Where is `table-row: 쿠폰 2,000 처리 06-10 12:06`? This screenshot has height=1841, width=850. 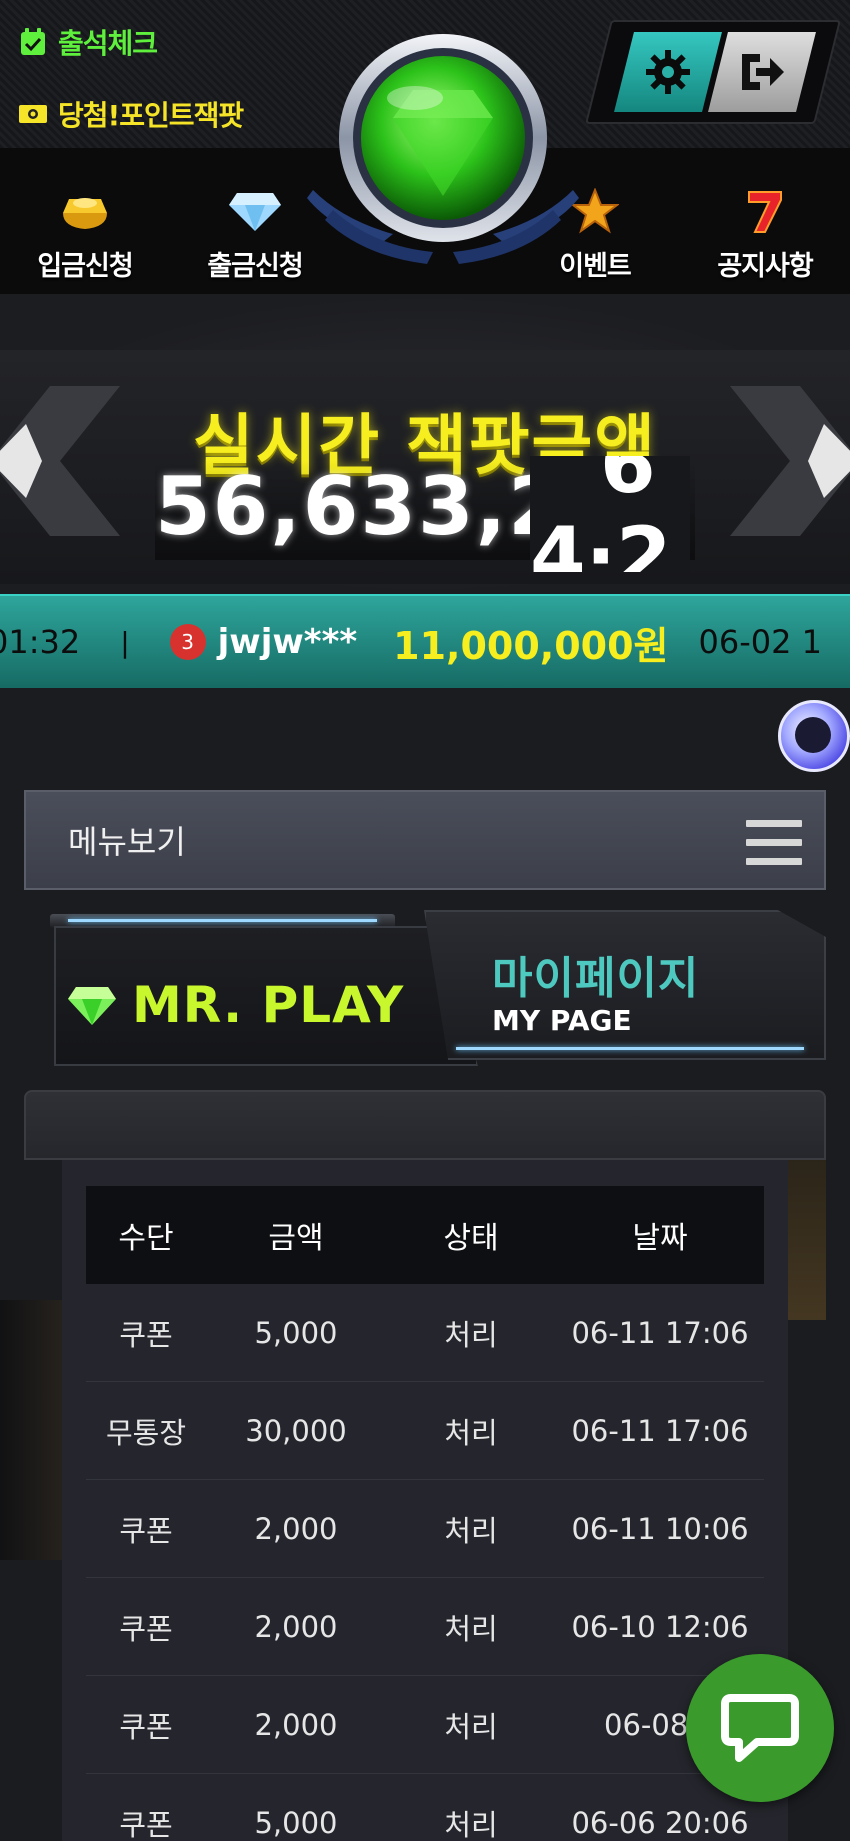
table-row: 쿠폰 2,000 처리 06-10 12:06 is located at coordinates (425, 1627).